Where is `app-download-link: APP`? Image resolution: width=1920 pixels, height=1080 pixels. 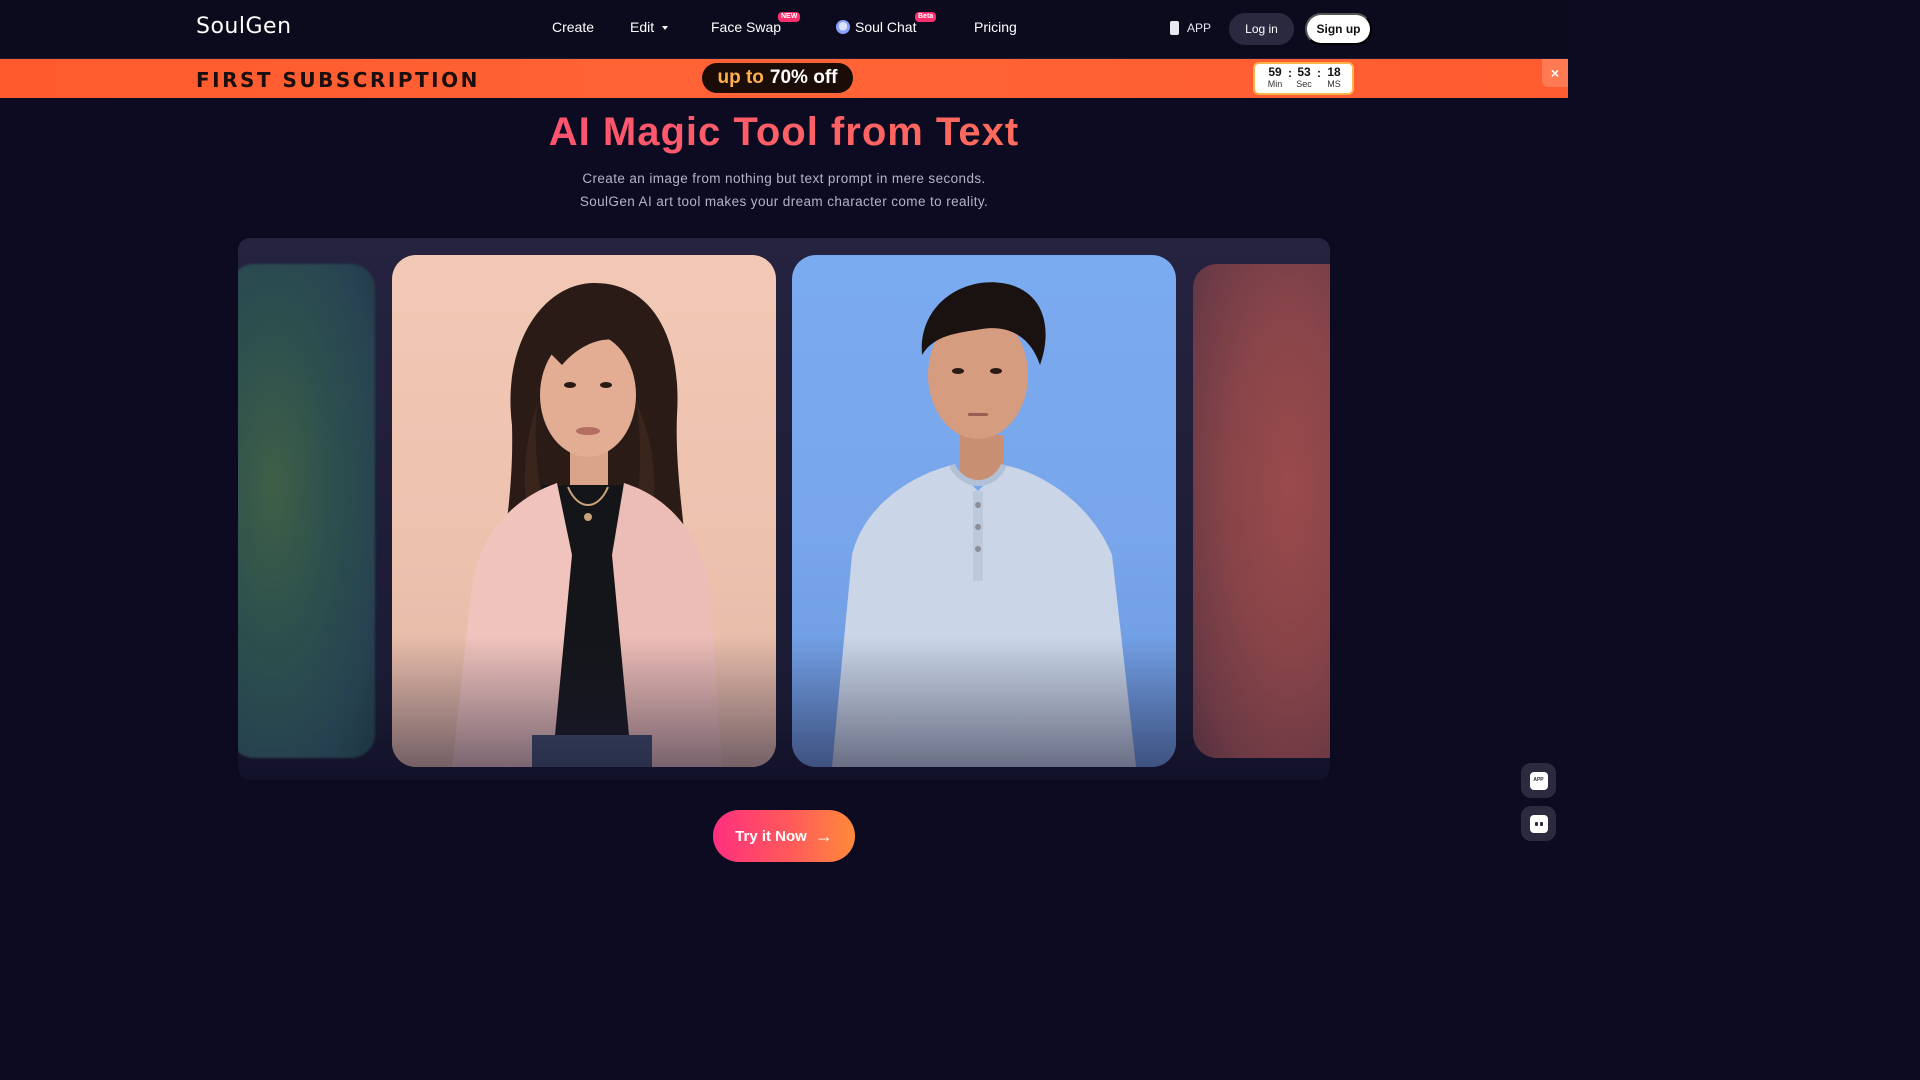
app-download-link: APP is located at coordinates (1190, 28).